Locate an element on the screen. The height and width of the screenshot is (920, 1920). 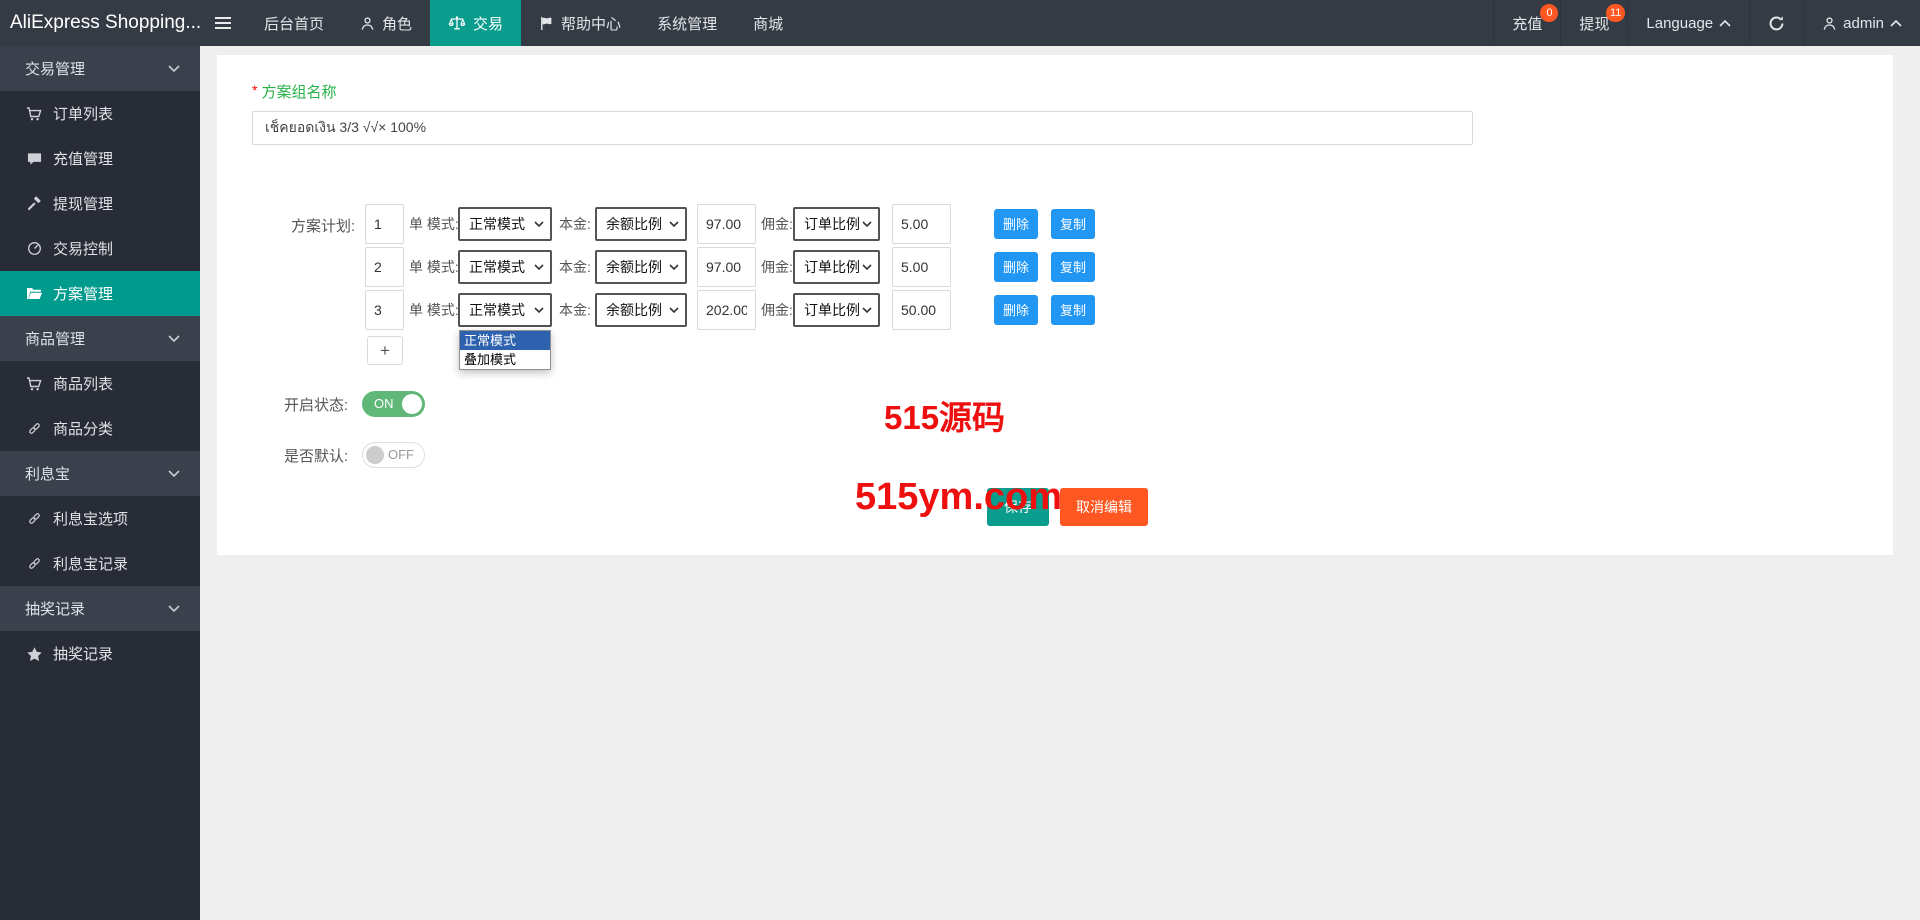
nav-item-roles: 角色 is located at coordinates (386, 23).